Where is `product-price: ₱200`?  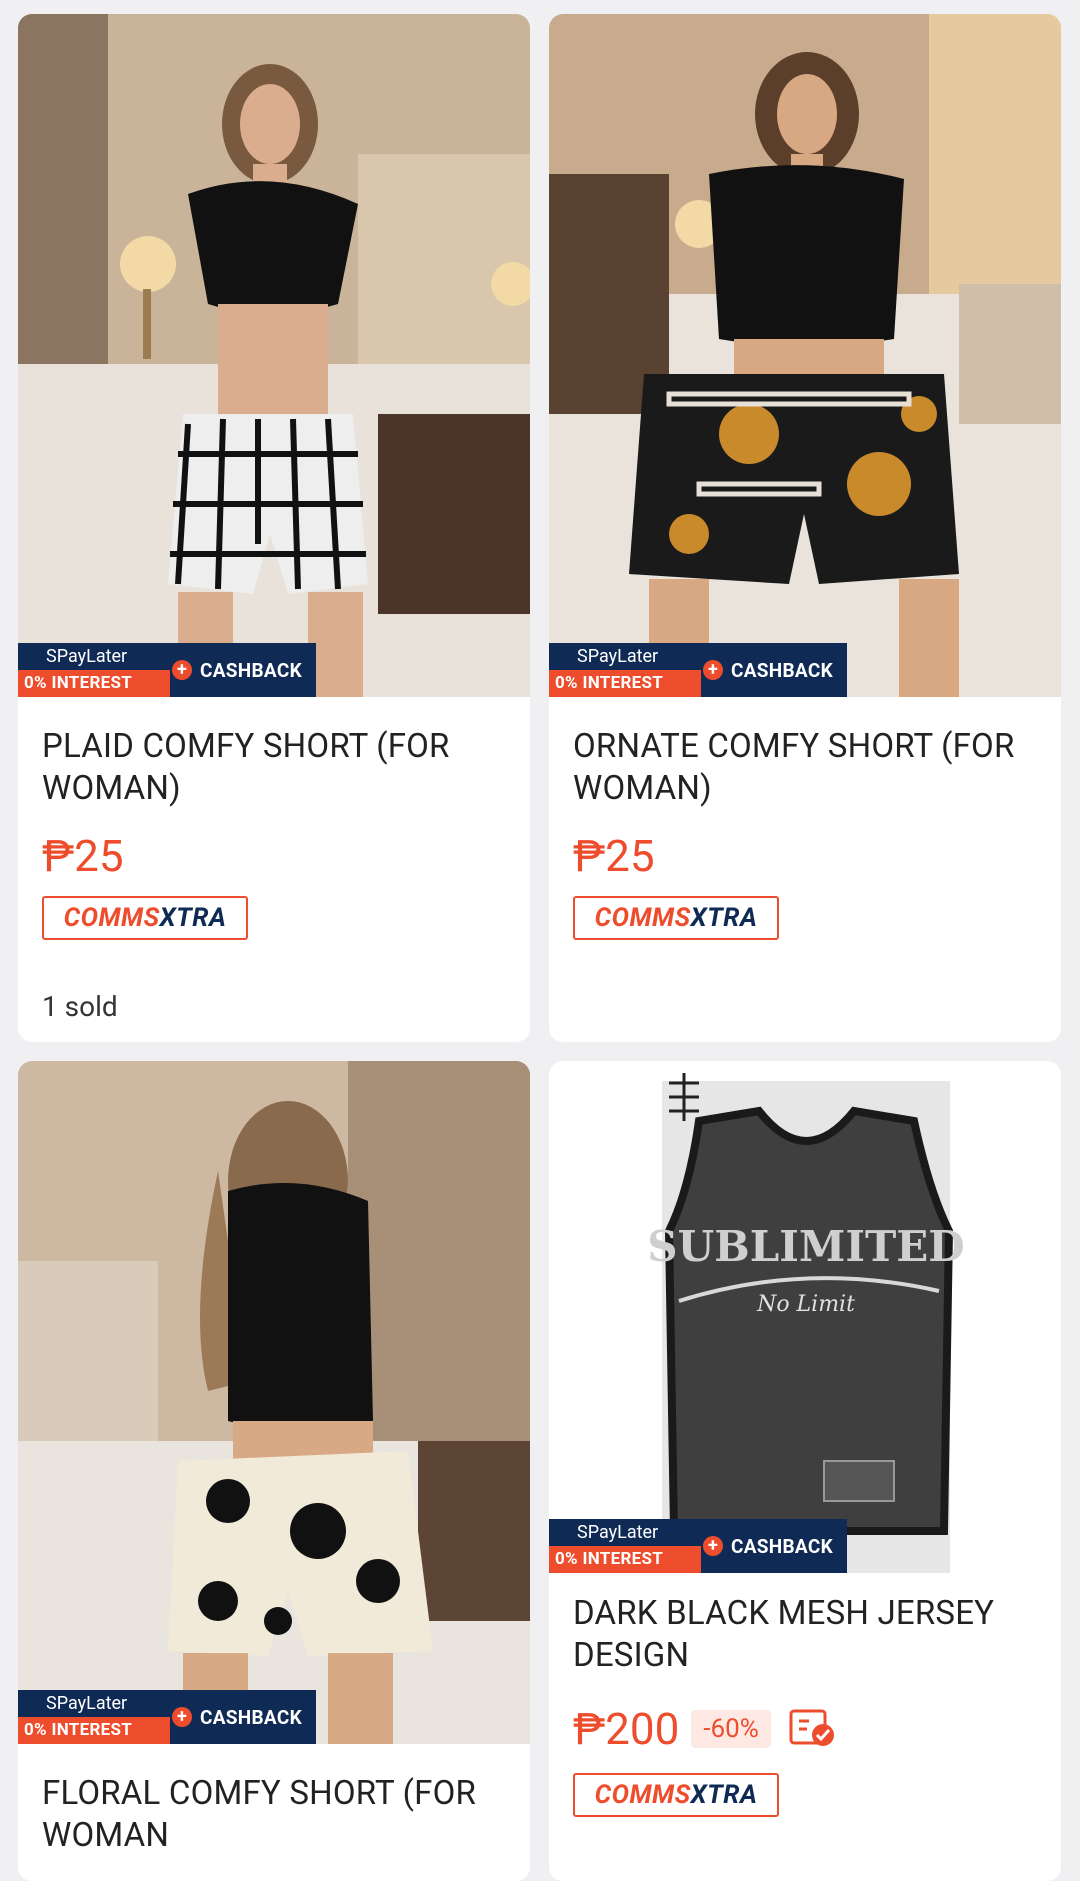
product-price: ₱200 is located at coordinates (626, 1729).